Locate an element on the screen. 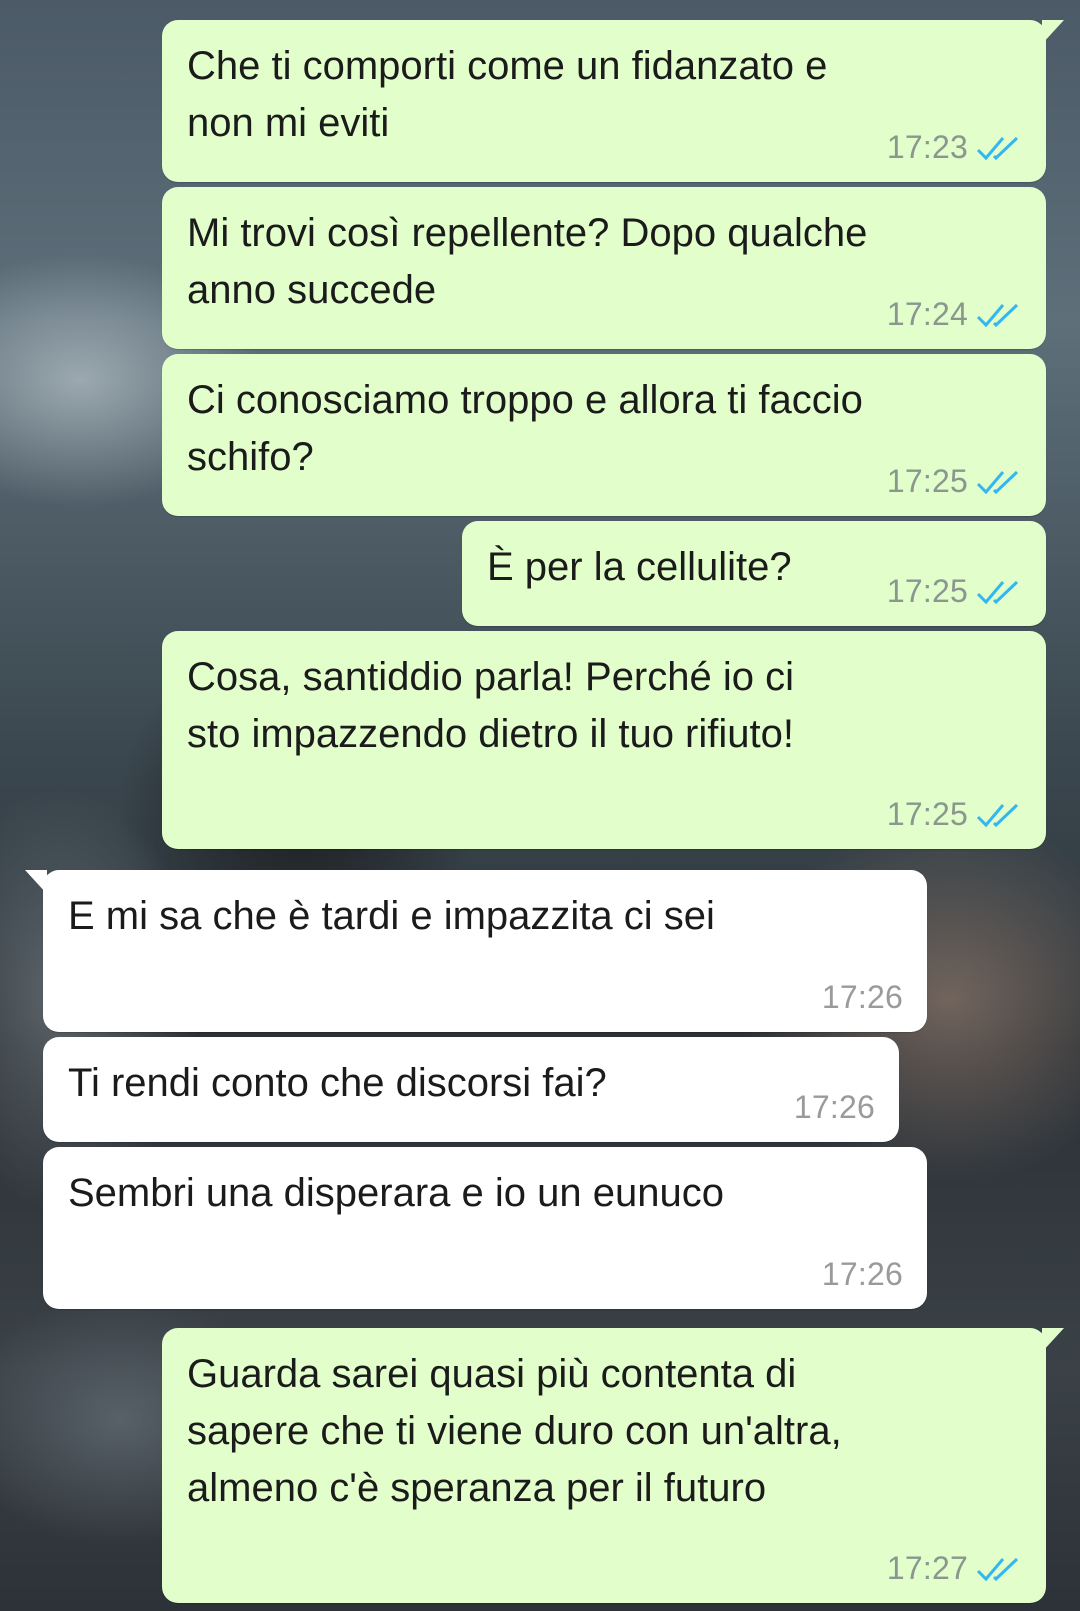 Image resolution: width=1080 pixels, height=1611 pixels. message-meta: 17:24 is located at coordinates (954, 314).